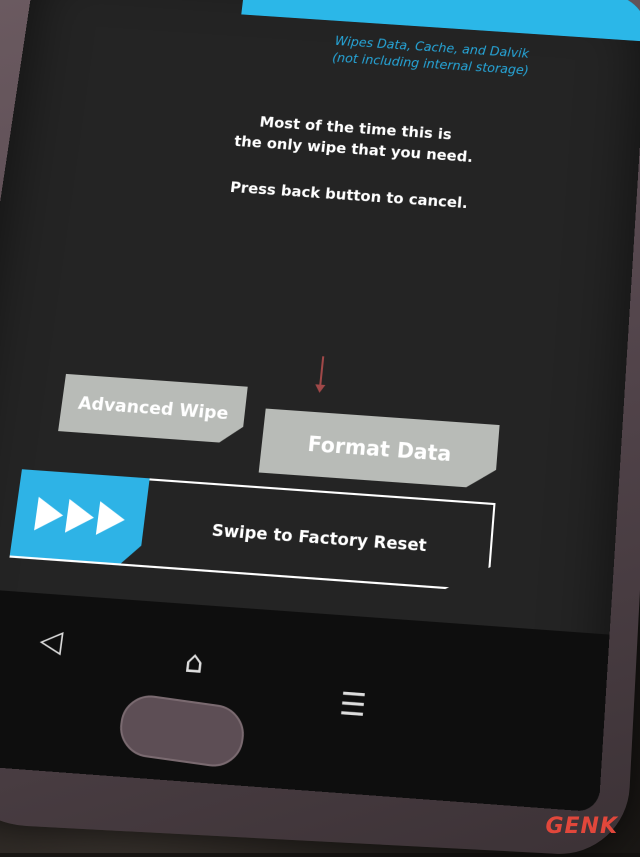 The width and height of the screenshot is (640, 857). I want to click on advanced-wipe-button: Advanced Wipe, so click(153, 409).